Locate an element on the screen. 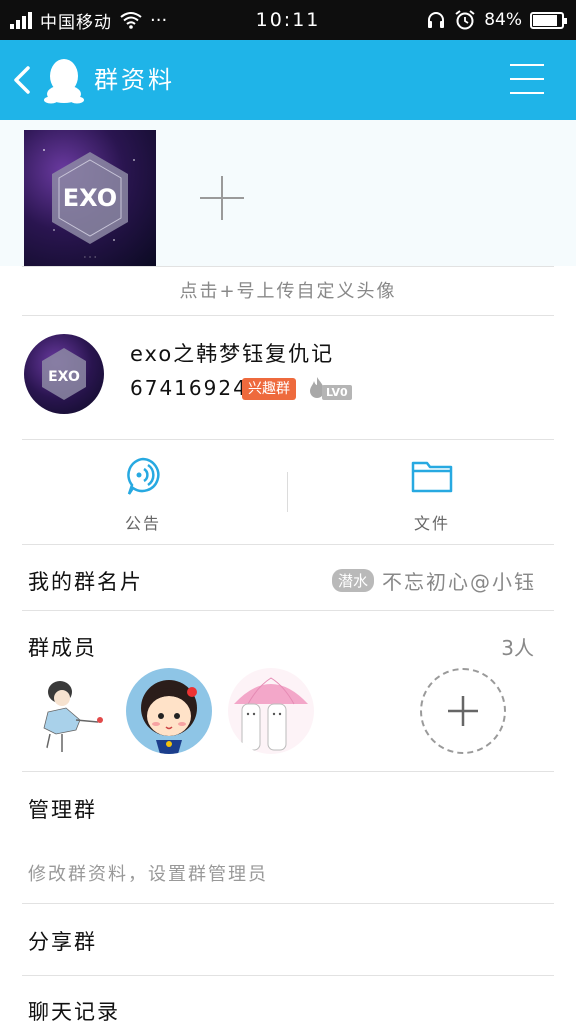 Image resolution: width=576 pixels, height=1024 pixels. status-bar: 中国移动 ··· 10:11 84% is located at coordinates (288, 20).